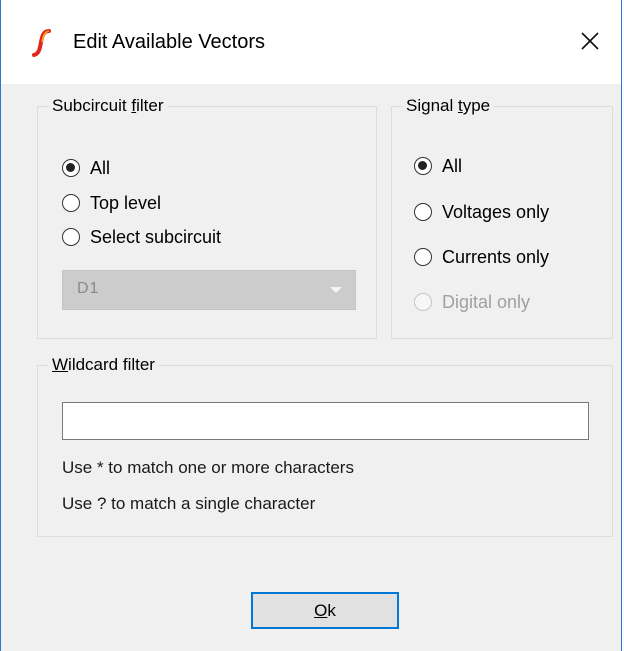 Image resolution: width=624 pixels, height=651 pixels. I want to click on subcircuit-dropdown: D1, so click(209, 290).